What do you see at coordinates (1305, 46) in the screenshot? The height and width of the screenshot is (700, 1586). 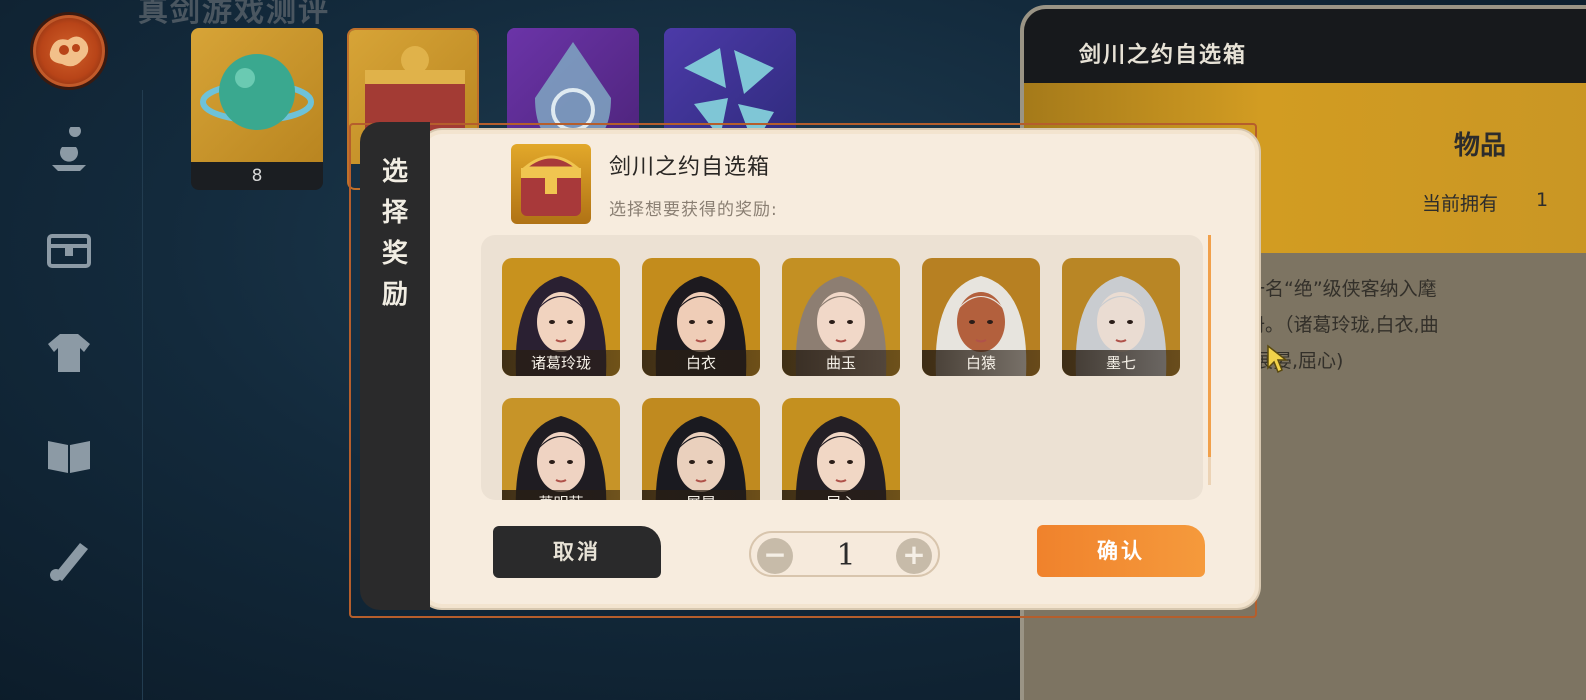 I see `detail-title: 剑川之约自选箱` at bounding box center [1305, 46].